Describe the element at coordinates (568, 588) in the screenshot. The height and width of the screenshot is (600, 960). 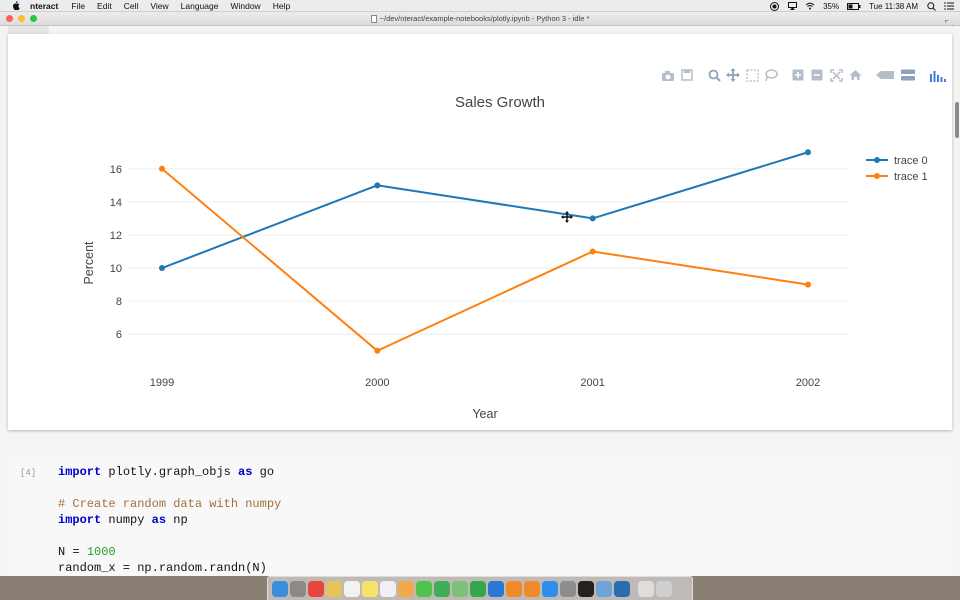
I see `system-preferences-icon` at that location.